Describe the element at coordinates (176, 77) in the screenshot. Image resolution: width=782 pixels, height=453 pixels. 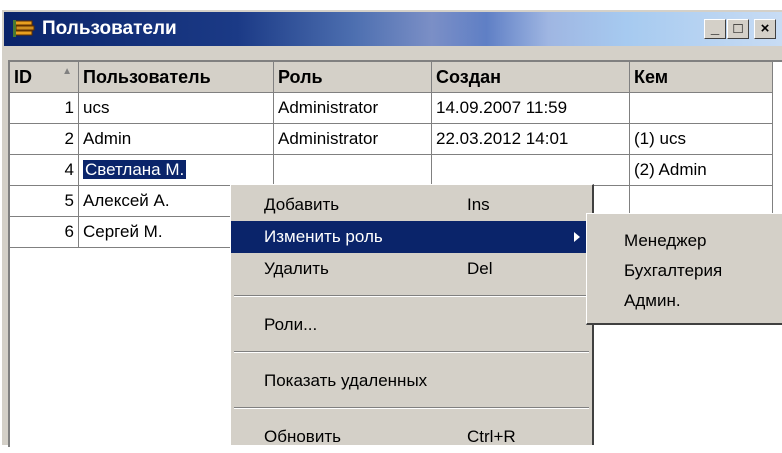
I see `column-header-user: Пользователь` at that location.